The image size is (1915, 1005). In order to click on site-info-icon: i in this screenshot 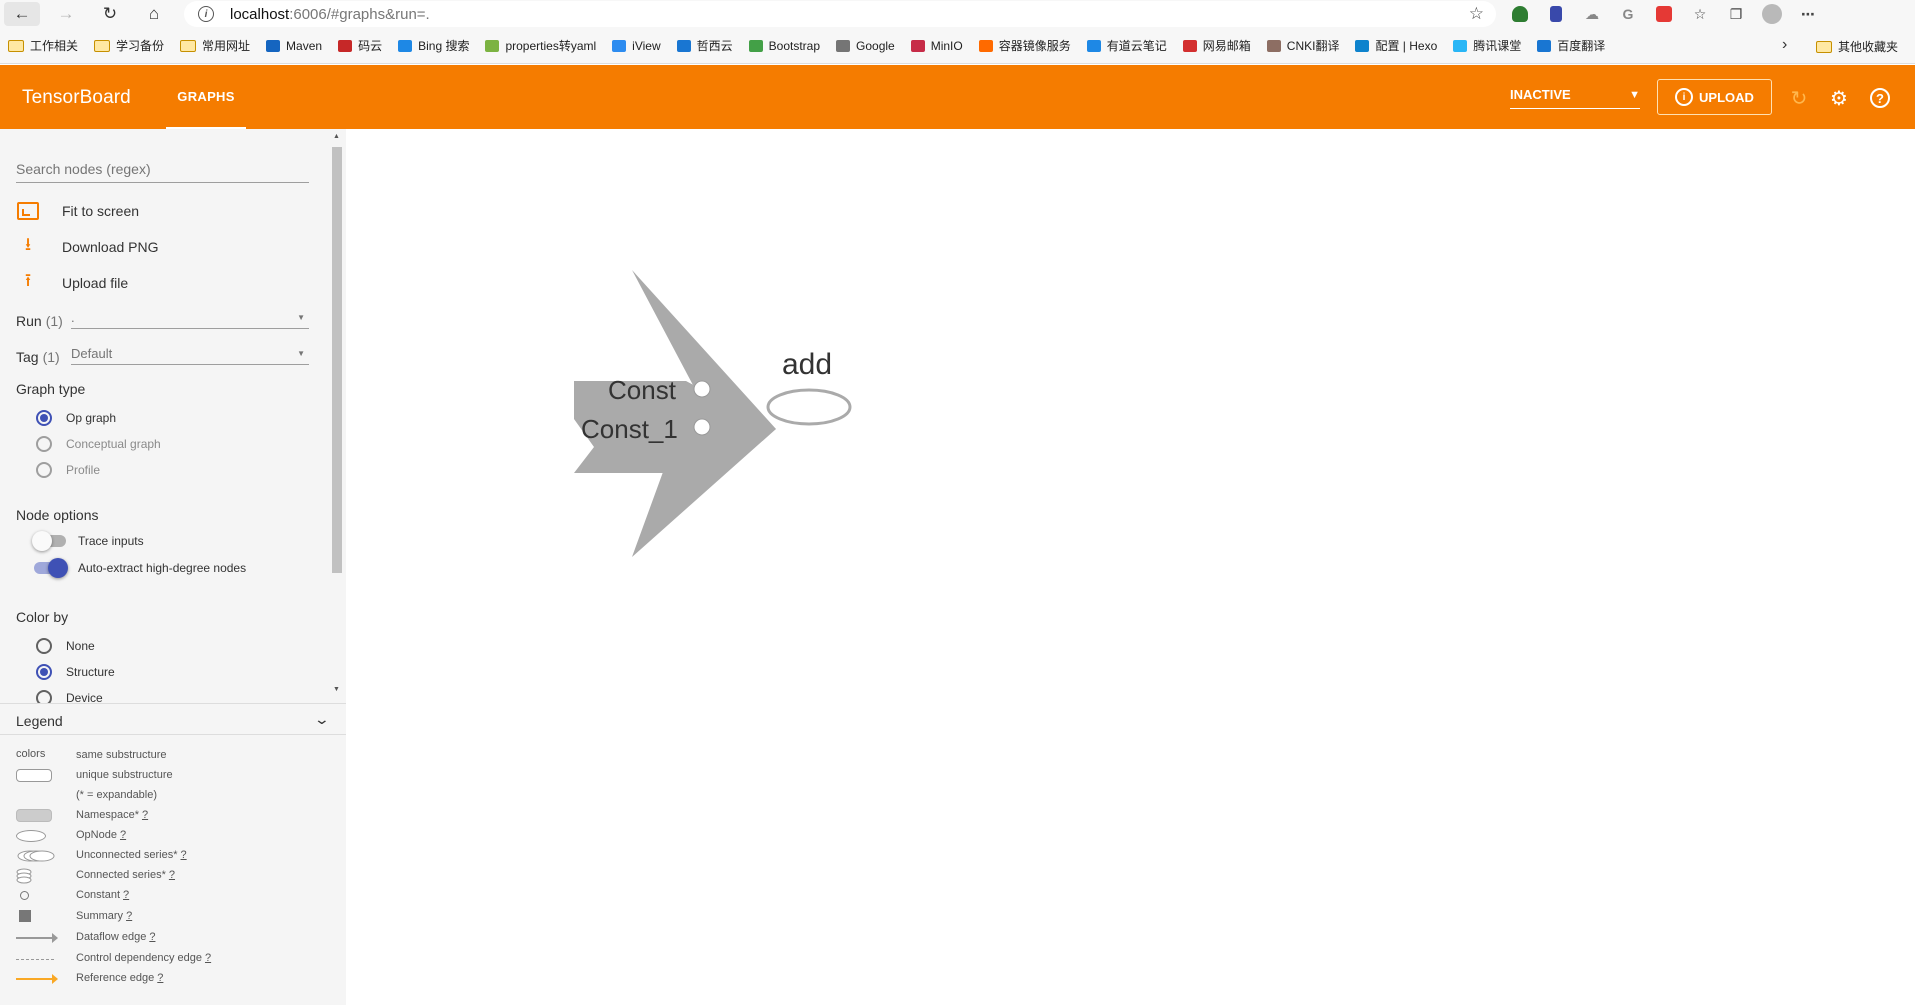, I will do `click(206, 14)`.